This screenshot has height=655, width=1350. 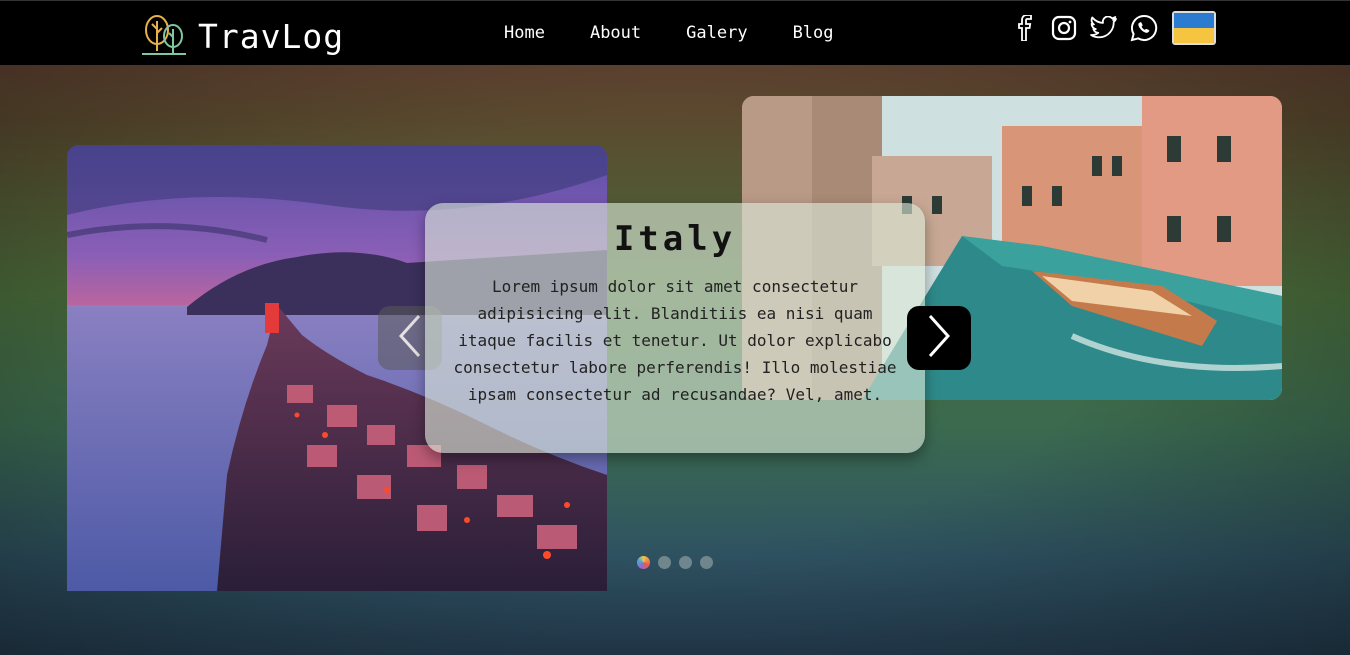 I want to click on instagram-icon, so click(x=1064, y=28).